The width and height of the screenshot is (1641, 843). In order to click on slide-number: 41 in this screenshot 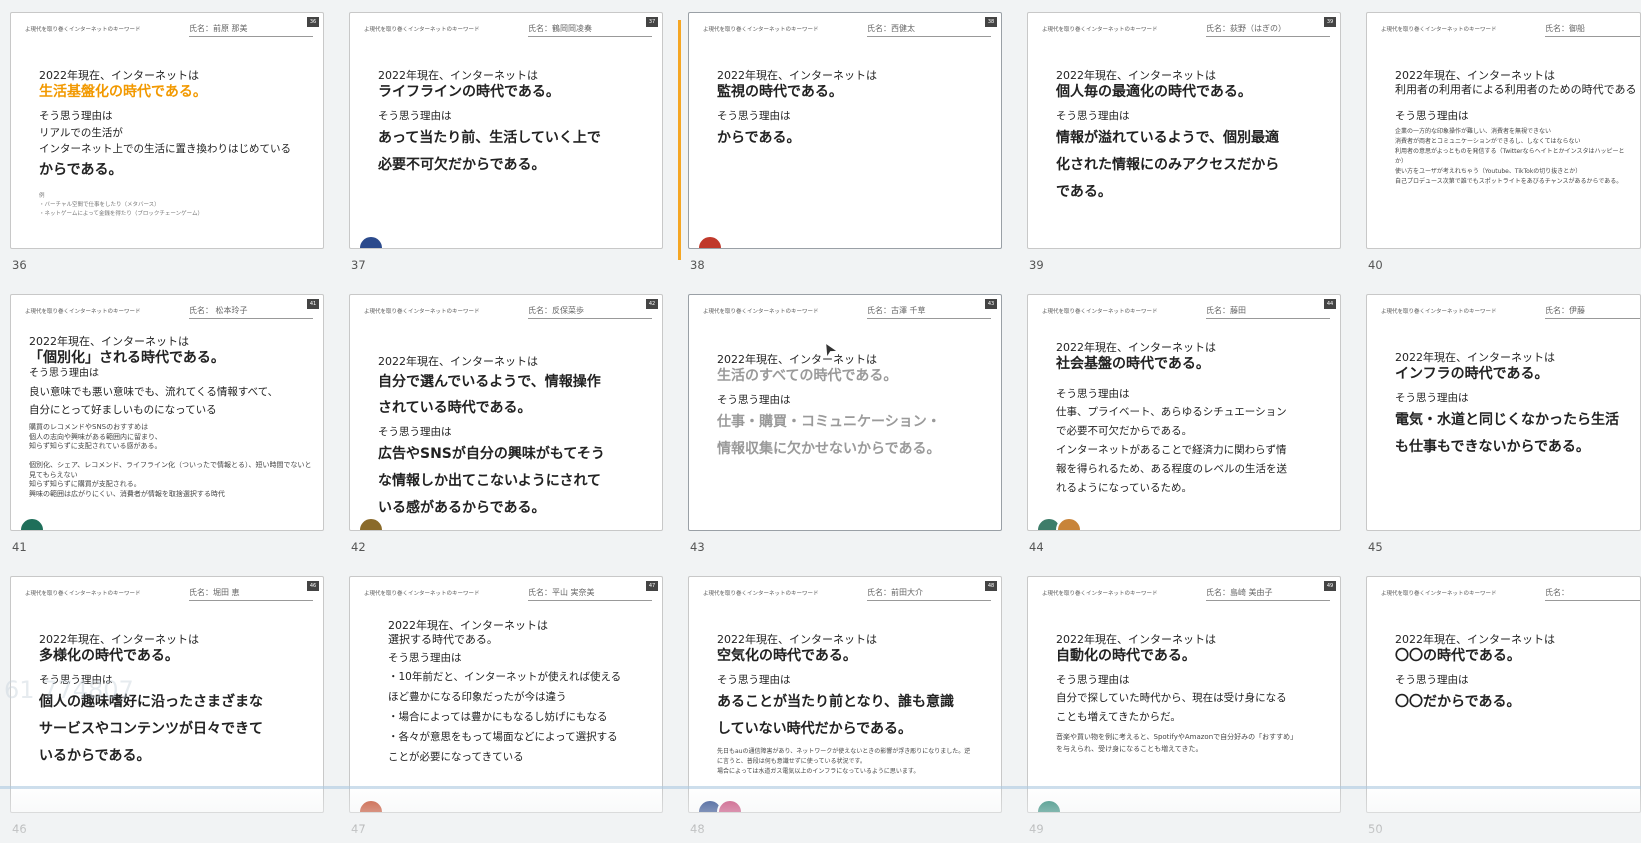, I will do `click(19, 547)`.